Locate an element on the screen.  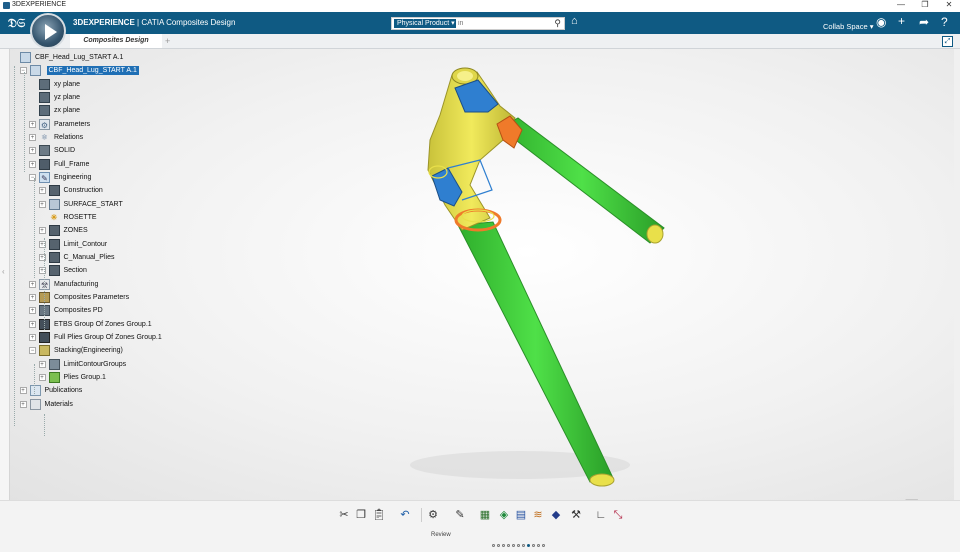
plane-icon is located at coordinates (44, 97).